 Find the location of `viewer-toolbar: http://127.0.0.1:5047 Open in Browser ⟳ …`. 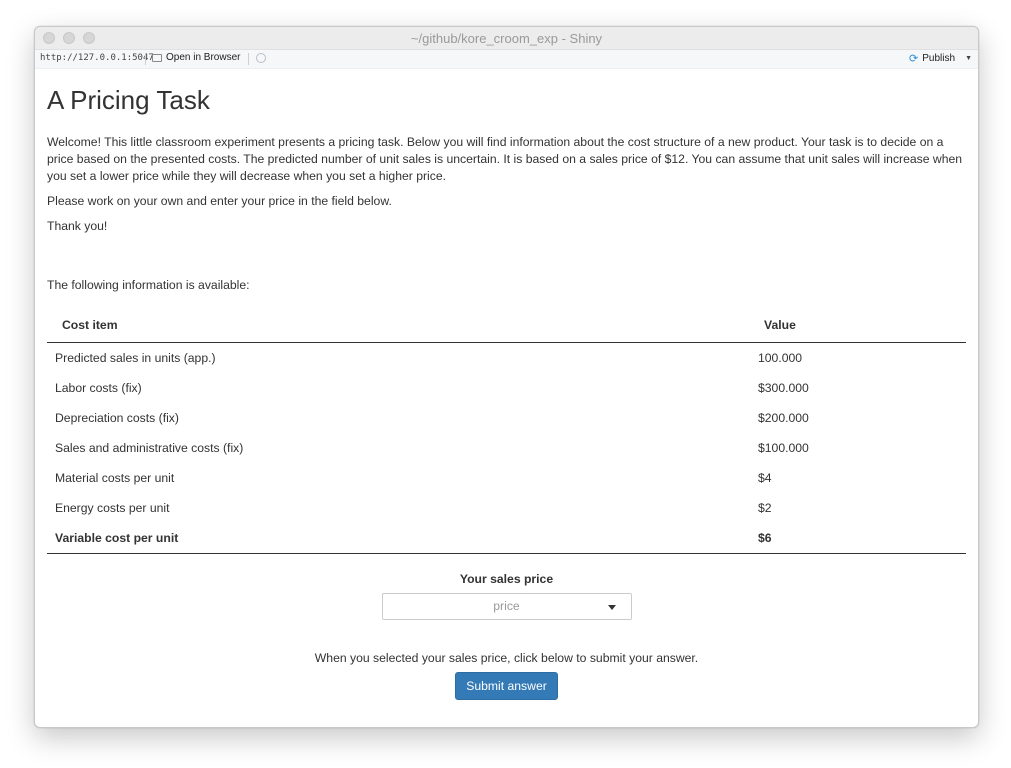

viewer-toolbar: http://127.0.0.1:5047 Open in Browser ⟳ … is located at coordinates (506, 59).